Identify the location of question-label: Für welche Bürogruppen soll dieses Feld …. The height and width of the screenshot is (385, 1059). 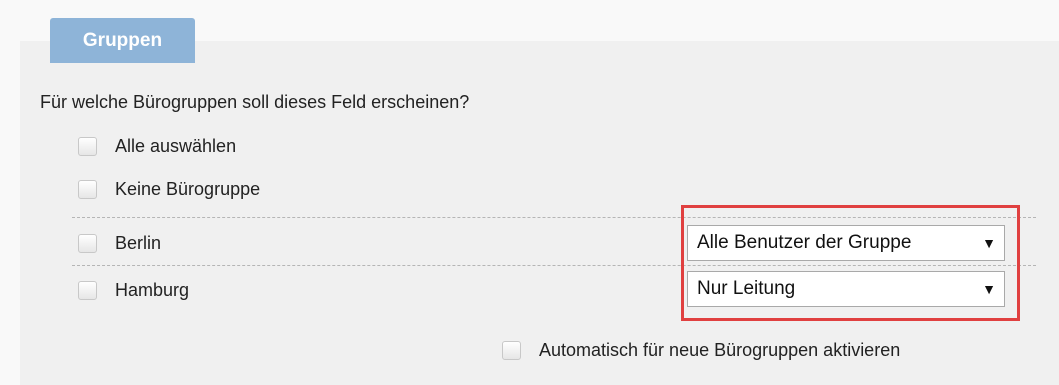
(255, 102).